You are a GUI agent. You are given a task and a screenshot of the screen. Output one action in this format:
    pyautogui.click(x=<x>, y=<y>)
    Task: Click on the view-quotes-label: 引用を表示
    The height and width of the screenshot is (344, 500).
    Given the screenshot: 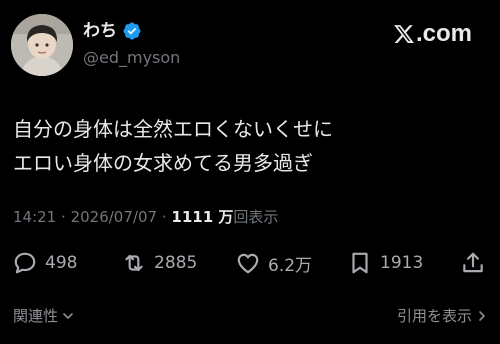 What is the action you would take?
    pyautogui.click(x=434, y=316)
    